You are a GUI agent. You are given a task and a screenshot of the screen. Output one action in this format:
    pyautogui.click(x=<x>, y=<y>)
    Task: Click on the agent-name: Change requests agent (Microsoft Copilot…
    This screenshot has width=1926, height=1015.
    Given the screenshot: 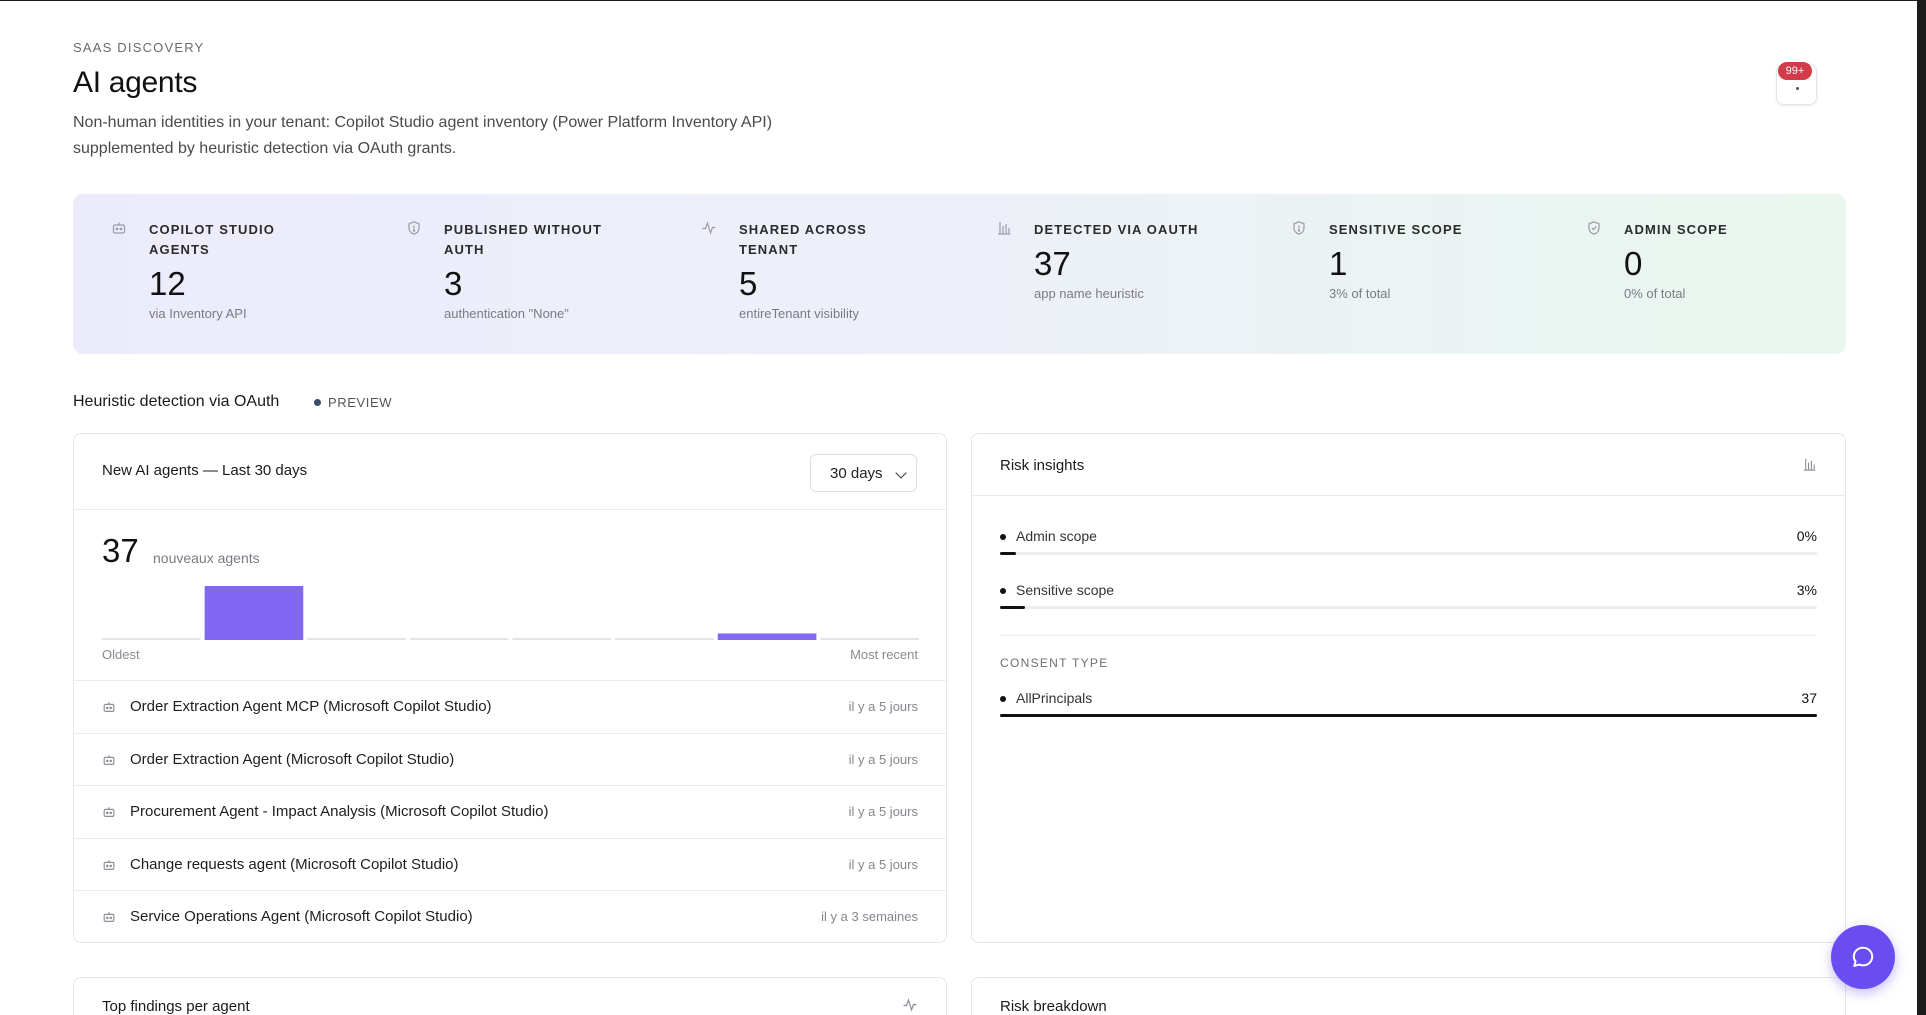 What is the action you would take?
    pyautogui.click(x=294, y=864)
    